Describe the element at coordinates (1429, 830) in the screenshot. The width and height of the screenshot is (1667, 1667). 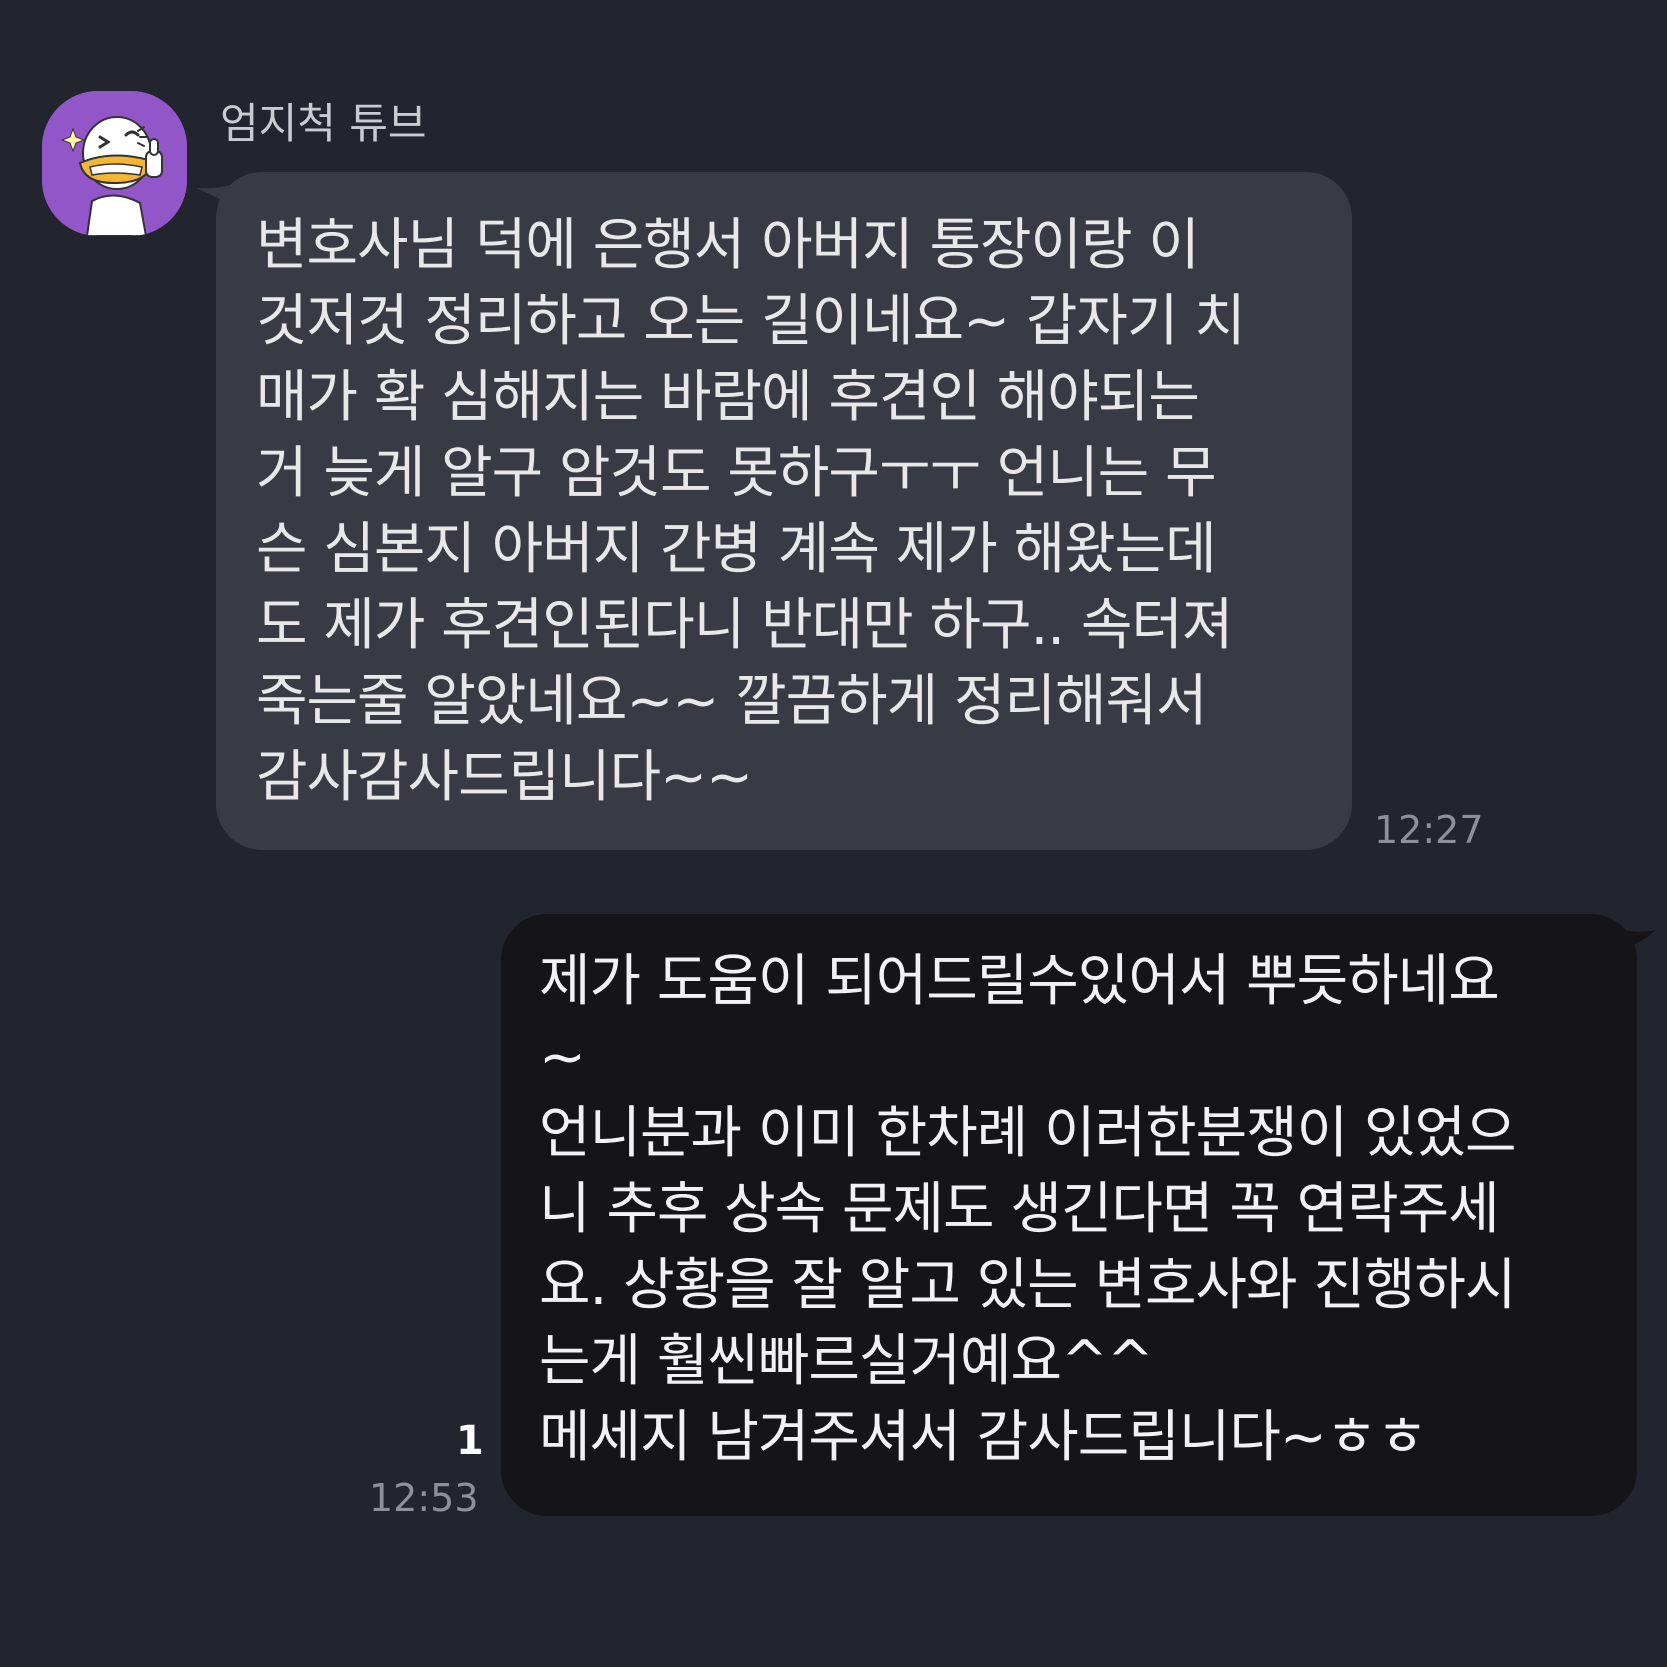
I see `incoming-message-time: 12:27` at that location.